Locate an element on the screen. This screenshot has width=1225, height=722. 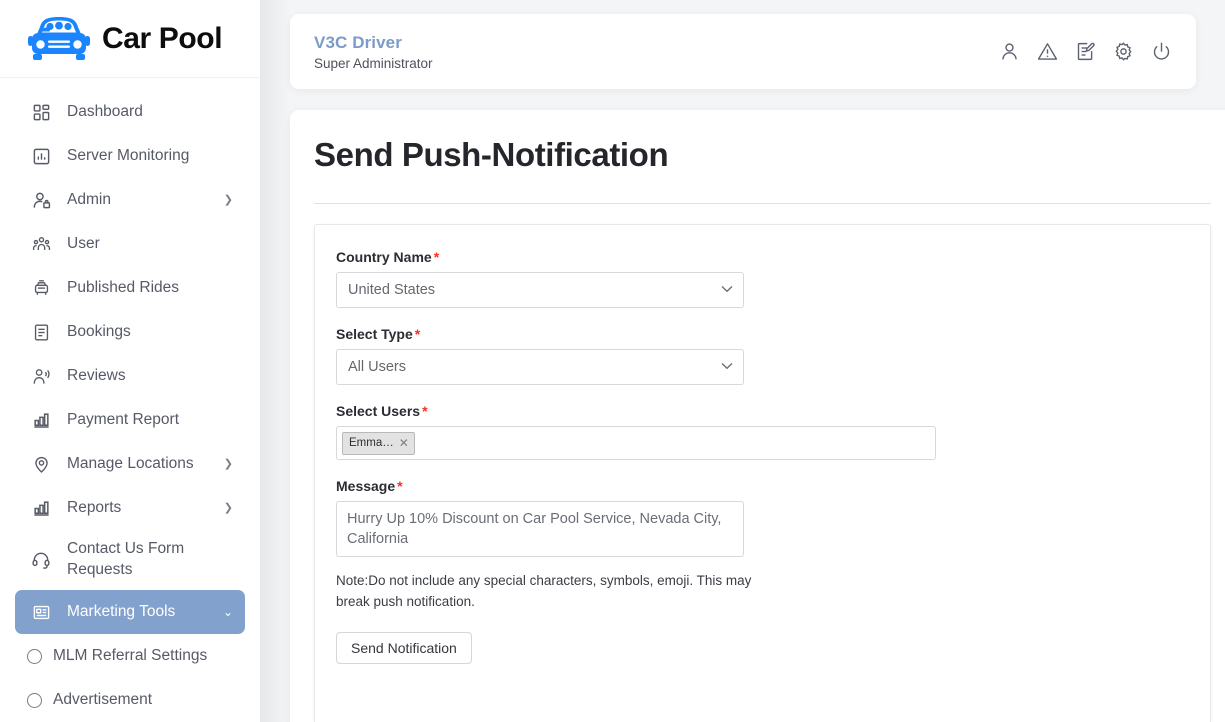
car-taxi-icon is located at coordinates (41, 288).